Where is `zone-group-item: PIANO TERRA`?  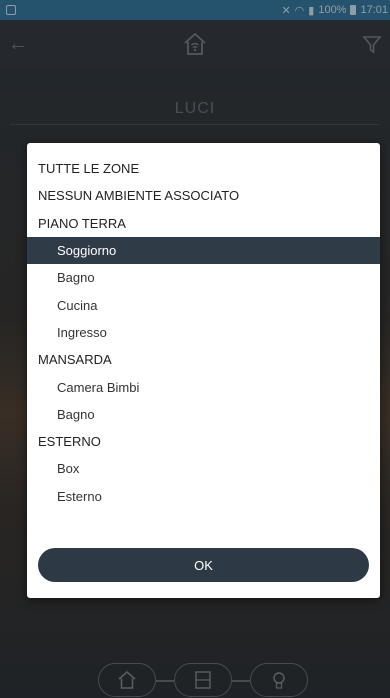
zone-group-item: PIANO TERRA is located at coordinates (203, 223).